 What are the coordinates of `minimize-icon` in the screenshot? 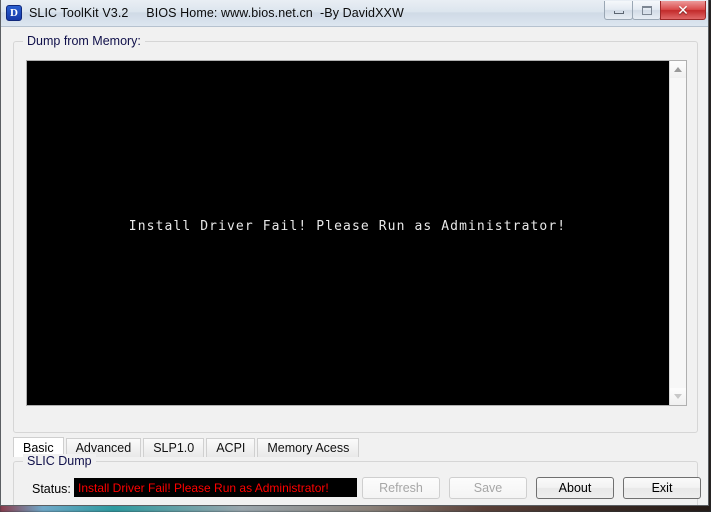 It's located at (618, 12).